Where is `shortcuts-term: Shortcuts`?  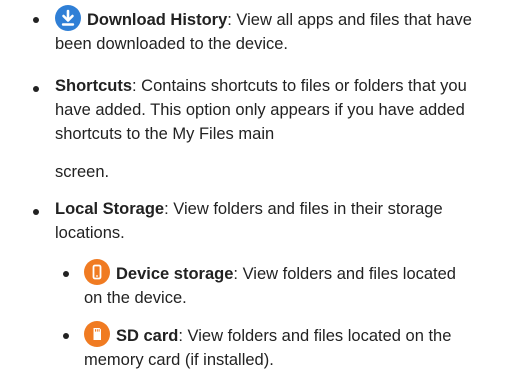
shortcuts-term: Shortcuts is located at coordinates (94, 86).